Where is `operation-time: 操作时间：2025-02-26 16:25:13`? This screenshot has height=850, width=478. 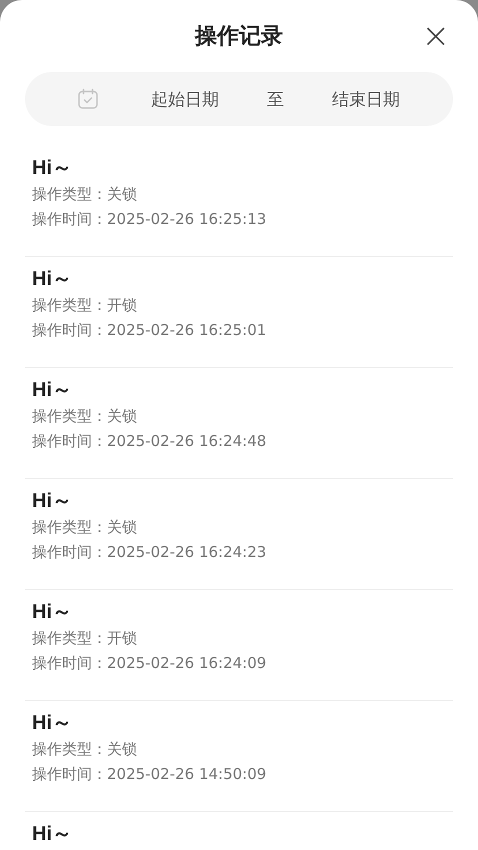
operation-time: 操作时间：2025-02-26 16:25:13 is located at coordinates (150, 219).